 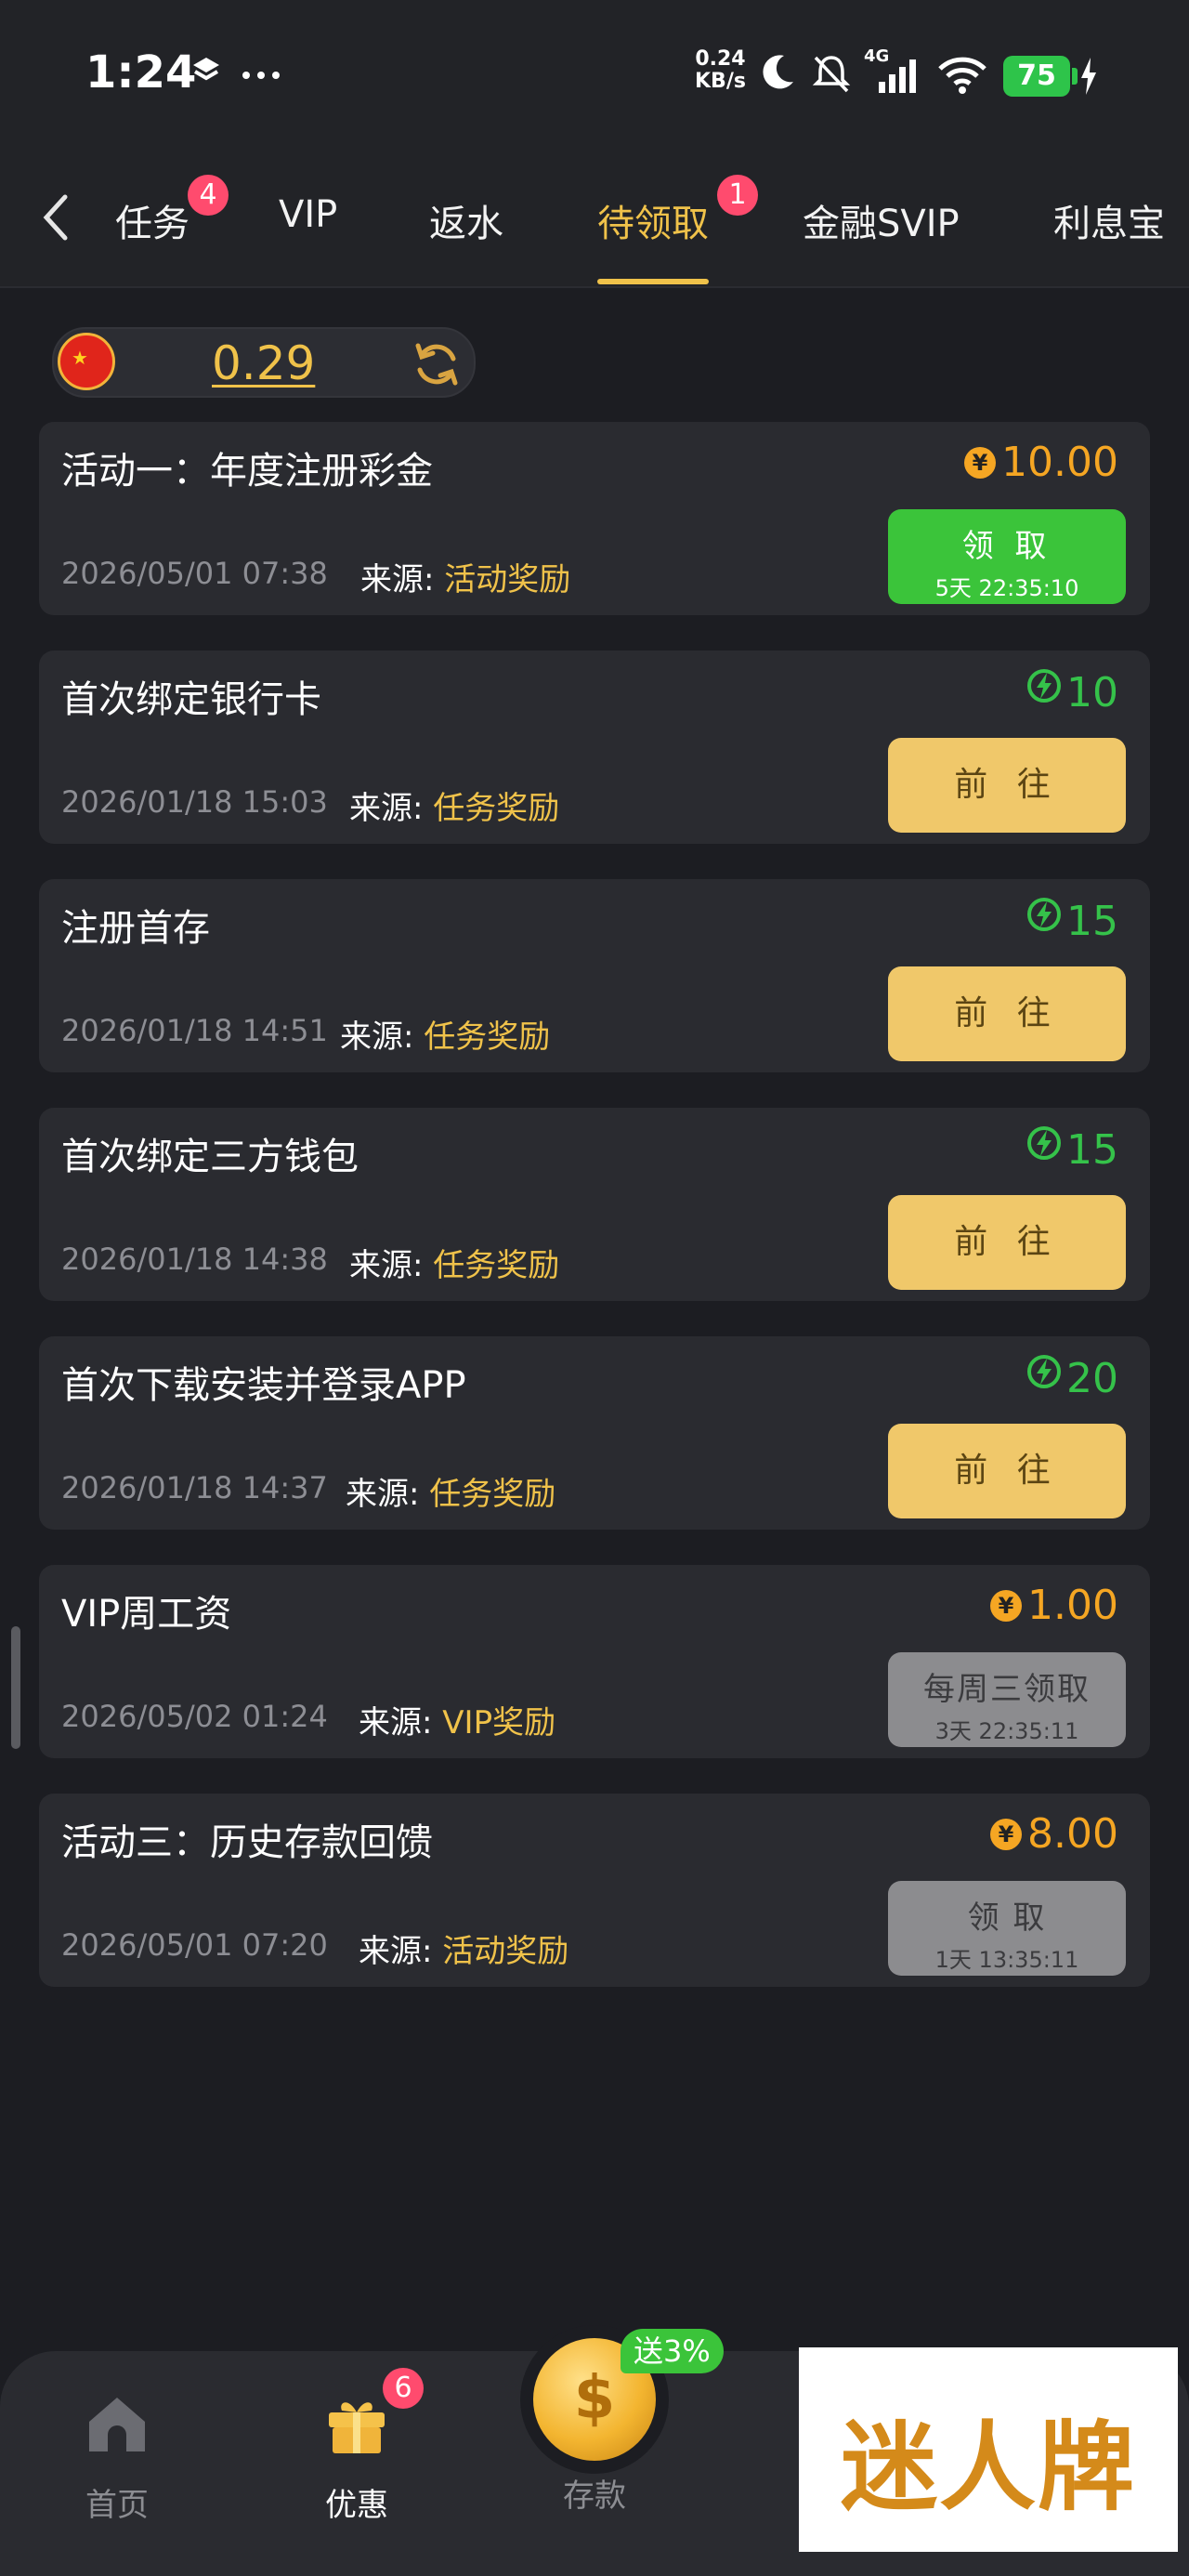 What do you see at coordinates (1072, 691) in the screenshot?
I see `reward-amount: 10` at bounding box center [1072, 691].